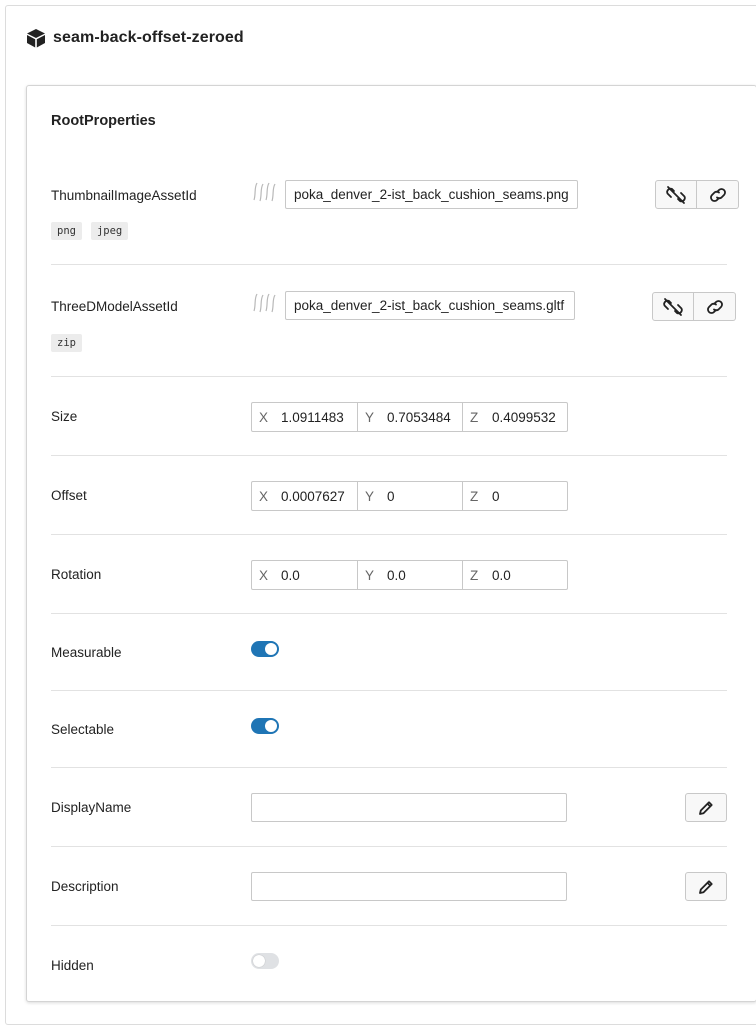 This screenshot has width=756, height=1025. I want to click on rotation-row: Rotation X 0.0 Y 0.0 Z 0.0, so click(389, 574).